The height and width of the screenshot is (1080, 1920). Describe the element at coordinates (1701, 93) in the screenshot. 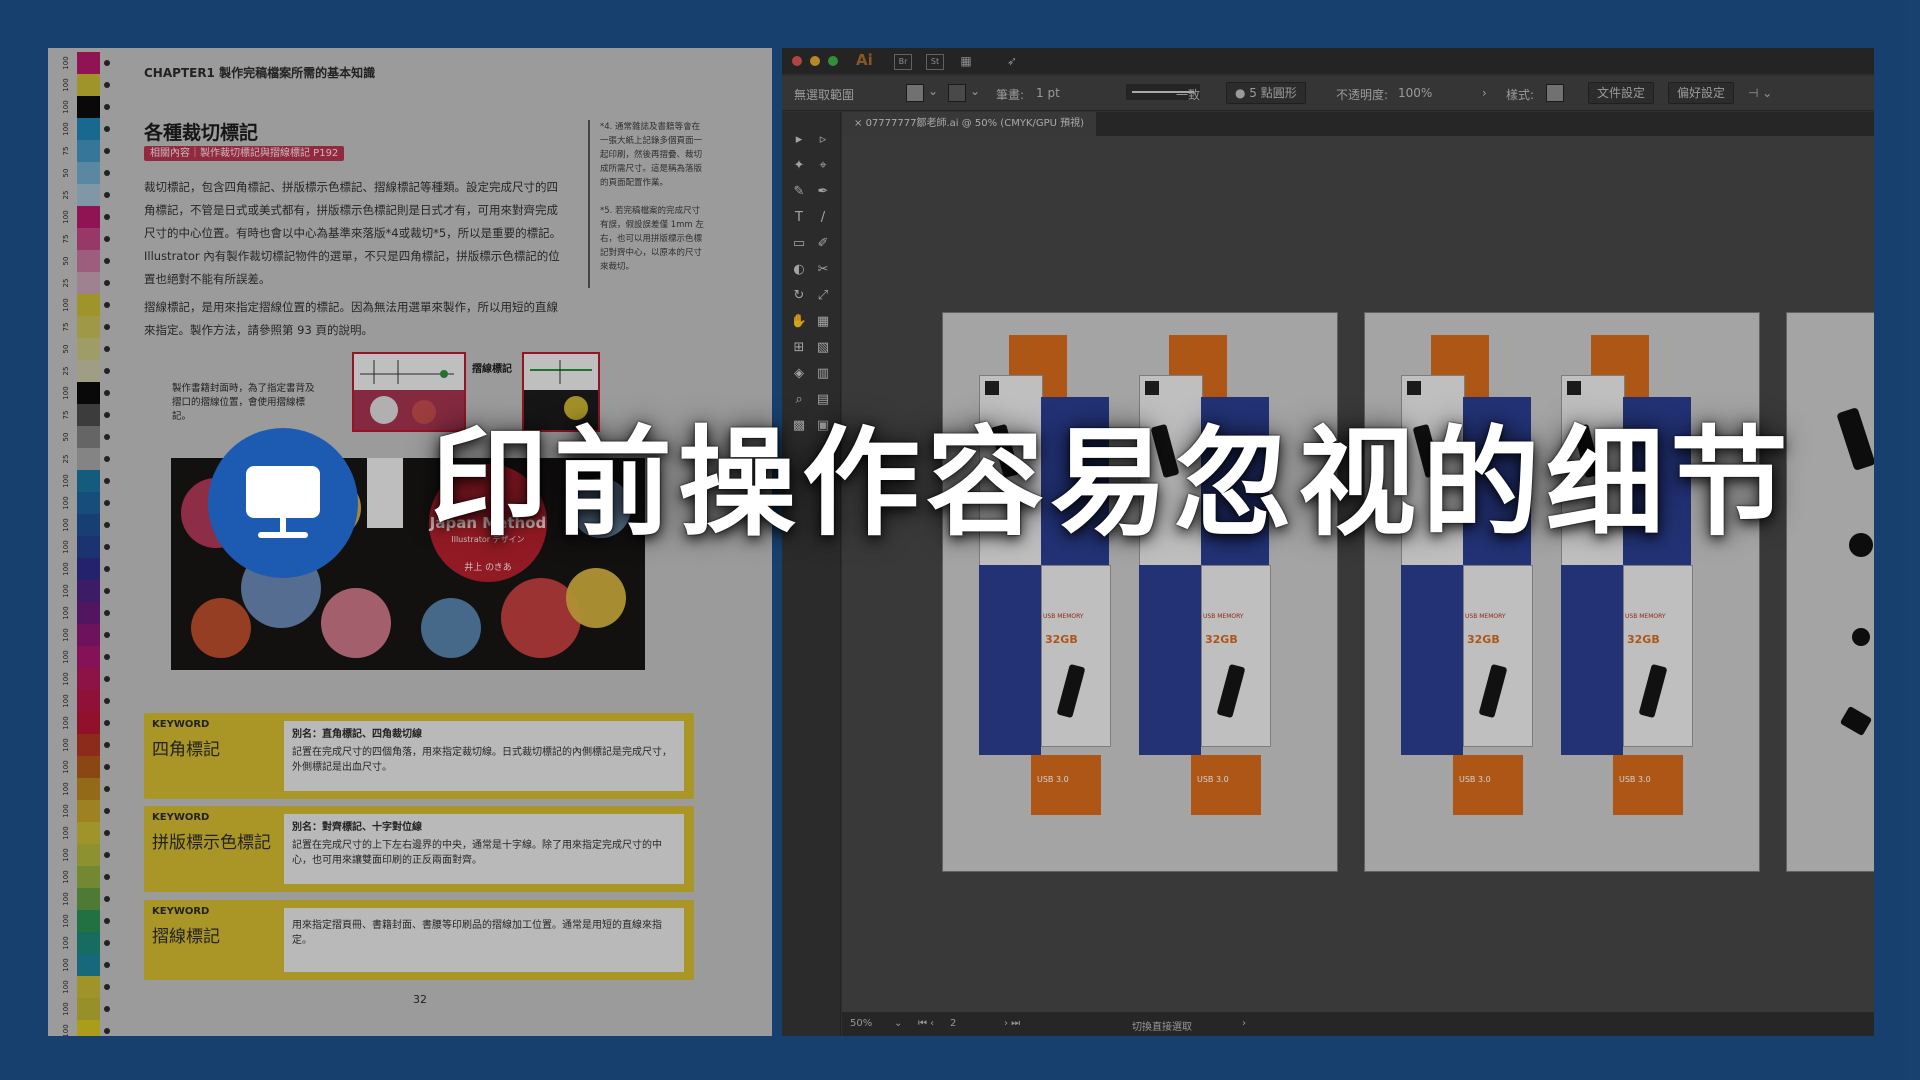

I see `preferences-button: 偏好設定` at that location.